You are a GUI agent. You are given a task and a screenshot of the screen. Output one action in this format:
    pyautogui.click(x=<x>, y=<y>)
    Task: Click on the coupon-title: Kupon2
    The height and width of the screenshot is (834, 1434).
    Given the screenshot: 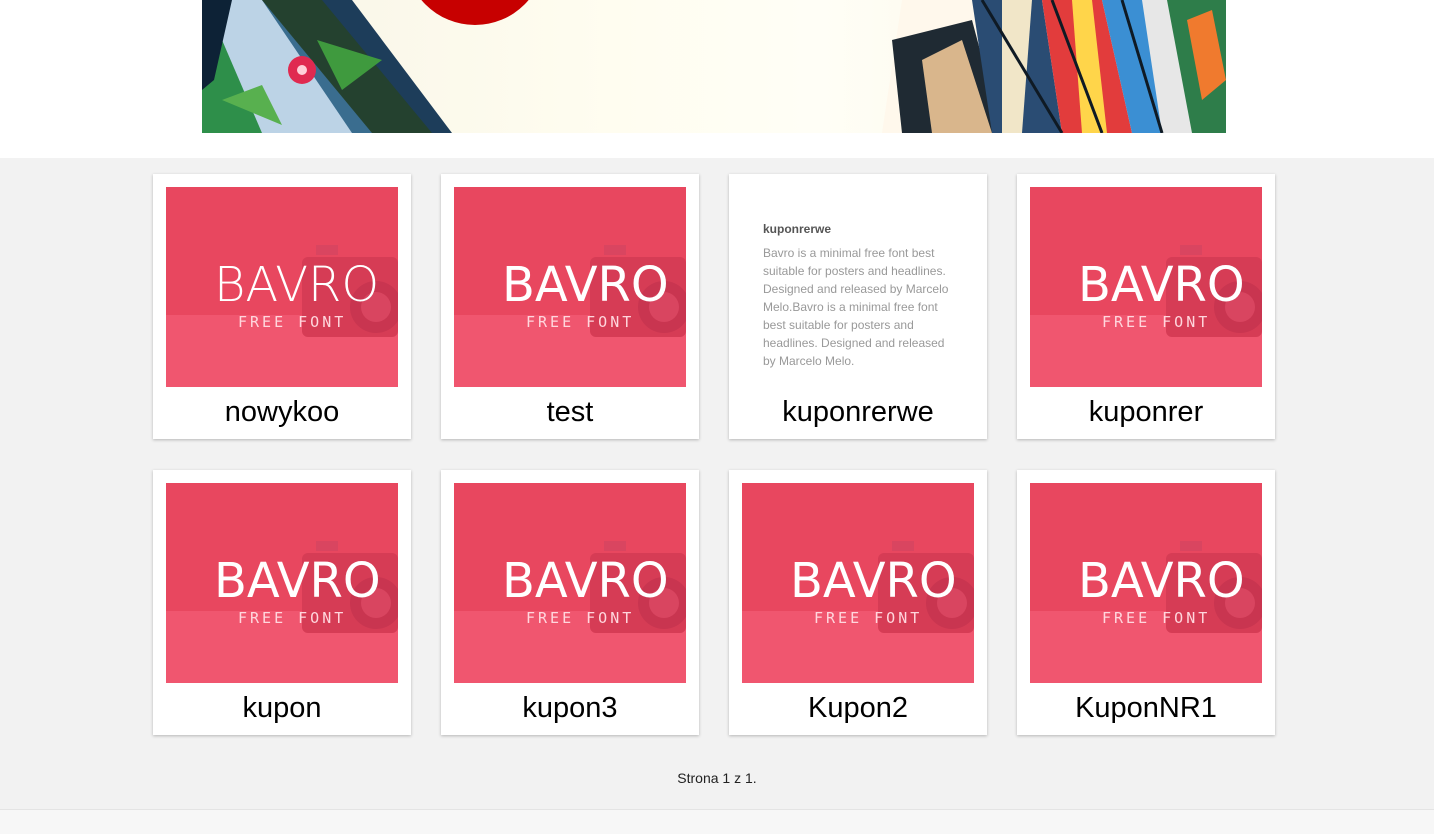 What is the action you would take?
    pyautogui.click(x=858, y=708)
    